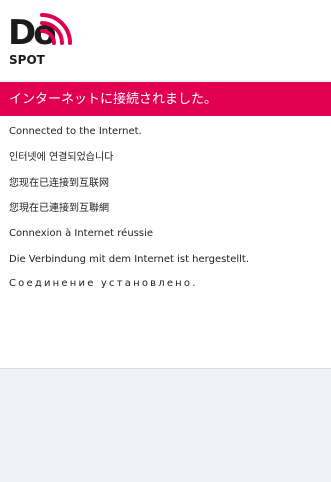  I want to click on connected-banner: インターネットに接続されました。, so click(165, 99).